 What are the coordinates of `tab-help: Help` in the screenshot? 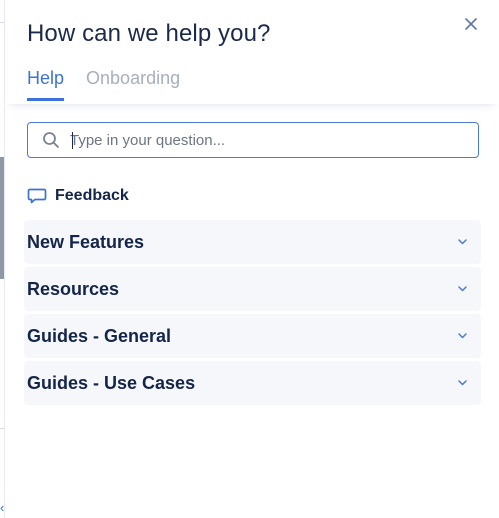 It's located at (46, 84).